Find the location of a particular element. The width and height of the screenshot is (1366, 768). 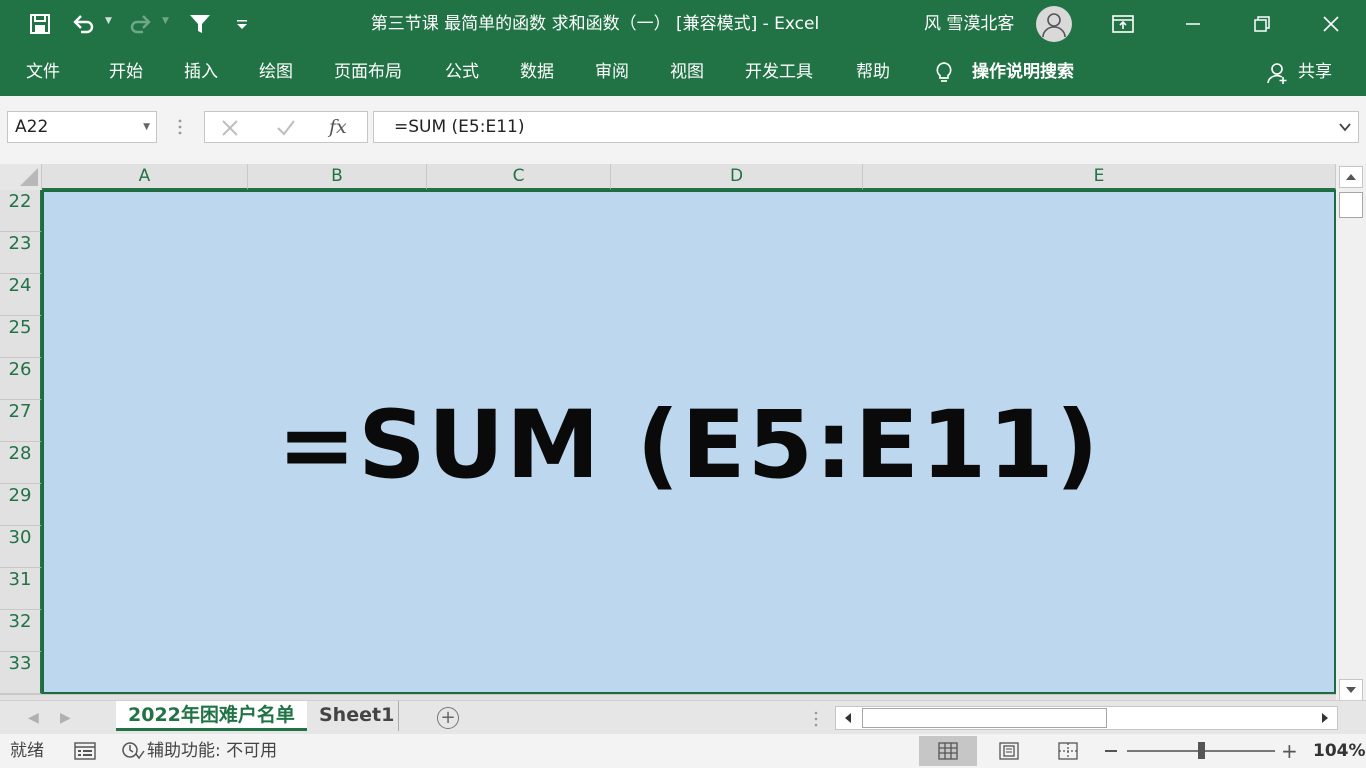

tab-split-handle-icon is located at coordinates (816, 721).